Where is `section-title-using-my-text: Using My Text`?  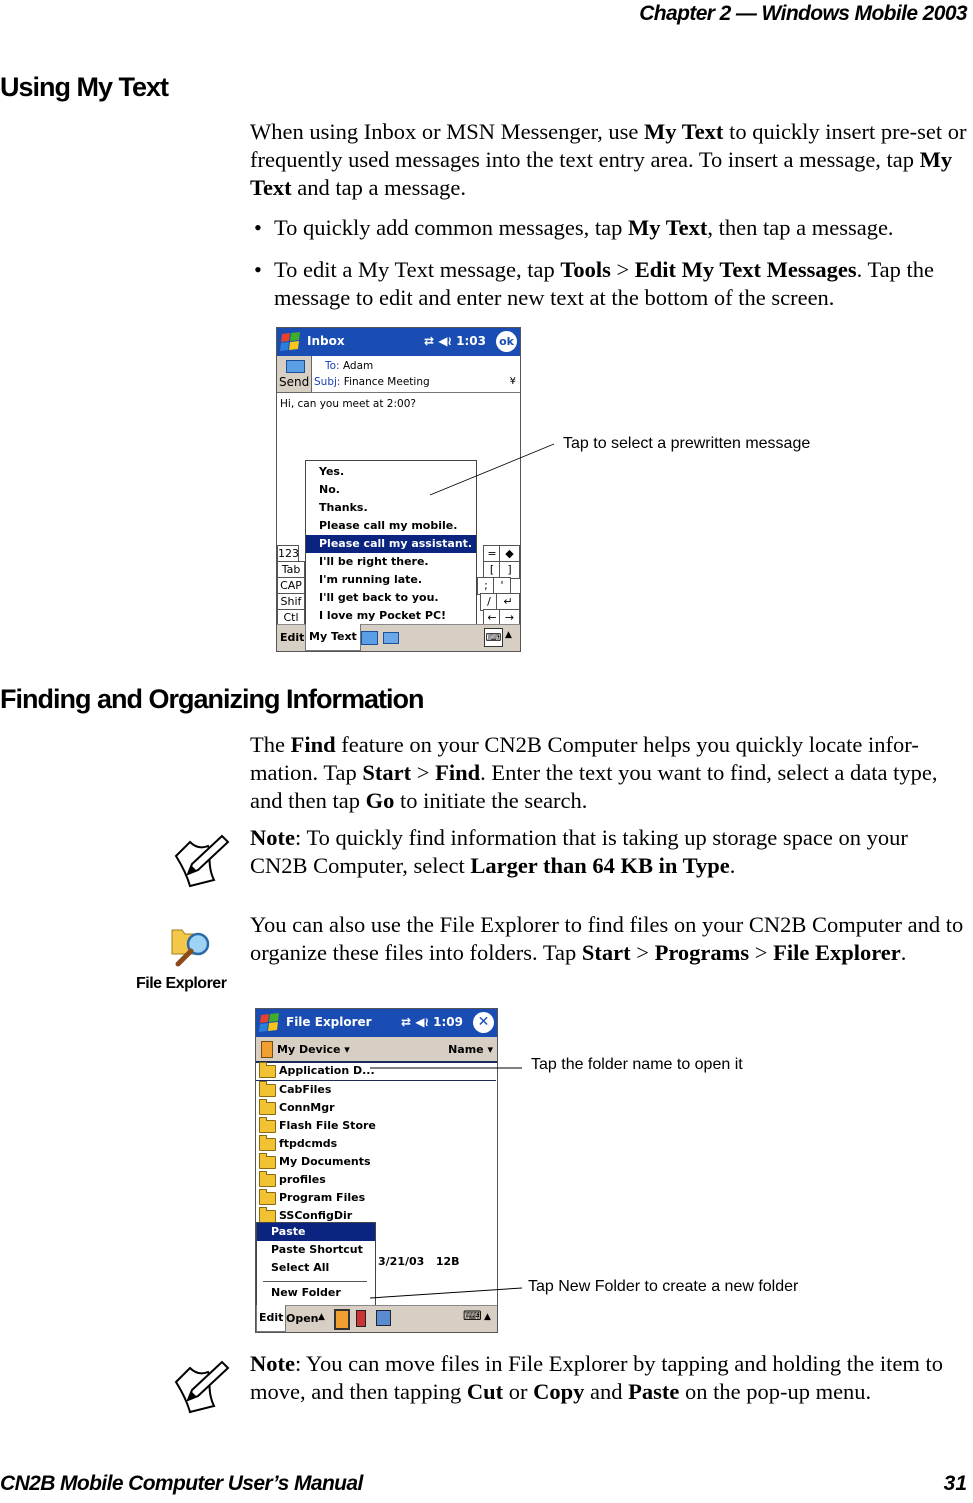
section-title-using-my-text: Using My Text is located at coordinates (84, 87).